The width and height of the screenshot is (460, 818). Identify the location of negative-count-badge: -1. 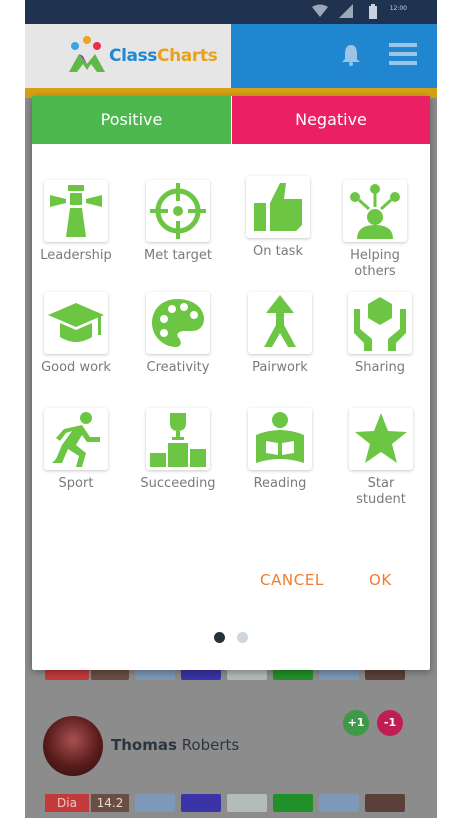
(390, 723).